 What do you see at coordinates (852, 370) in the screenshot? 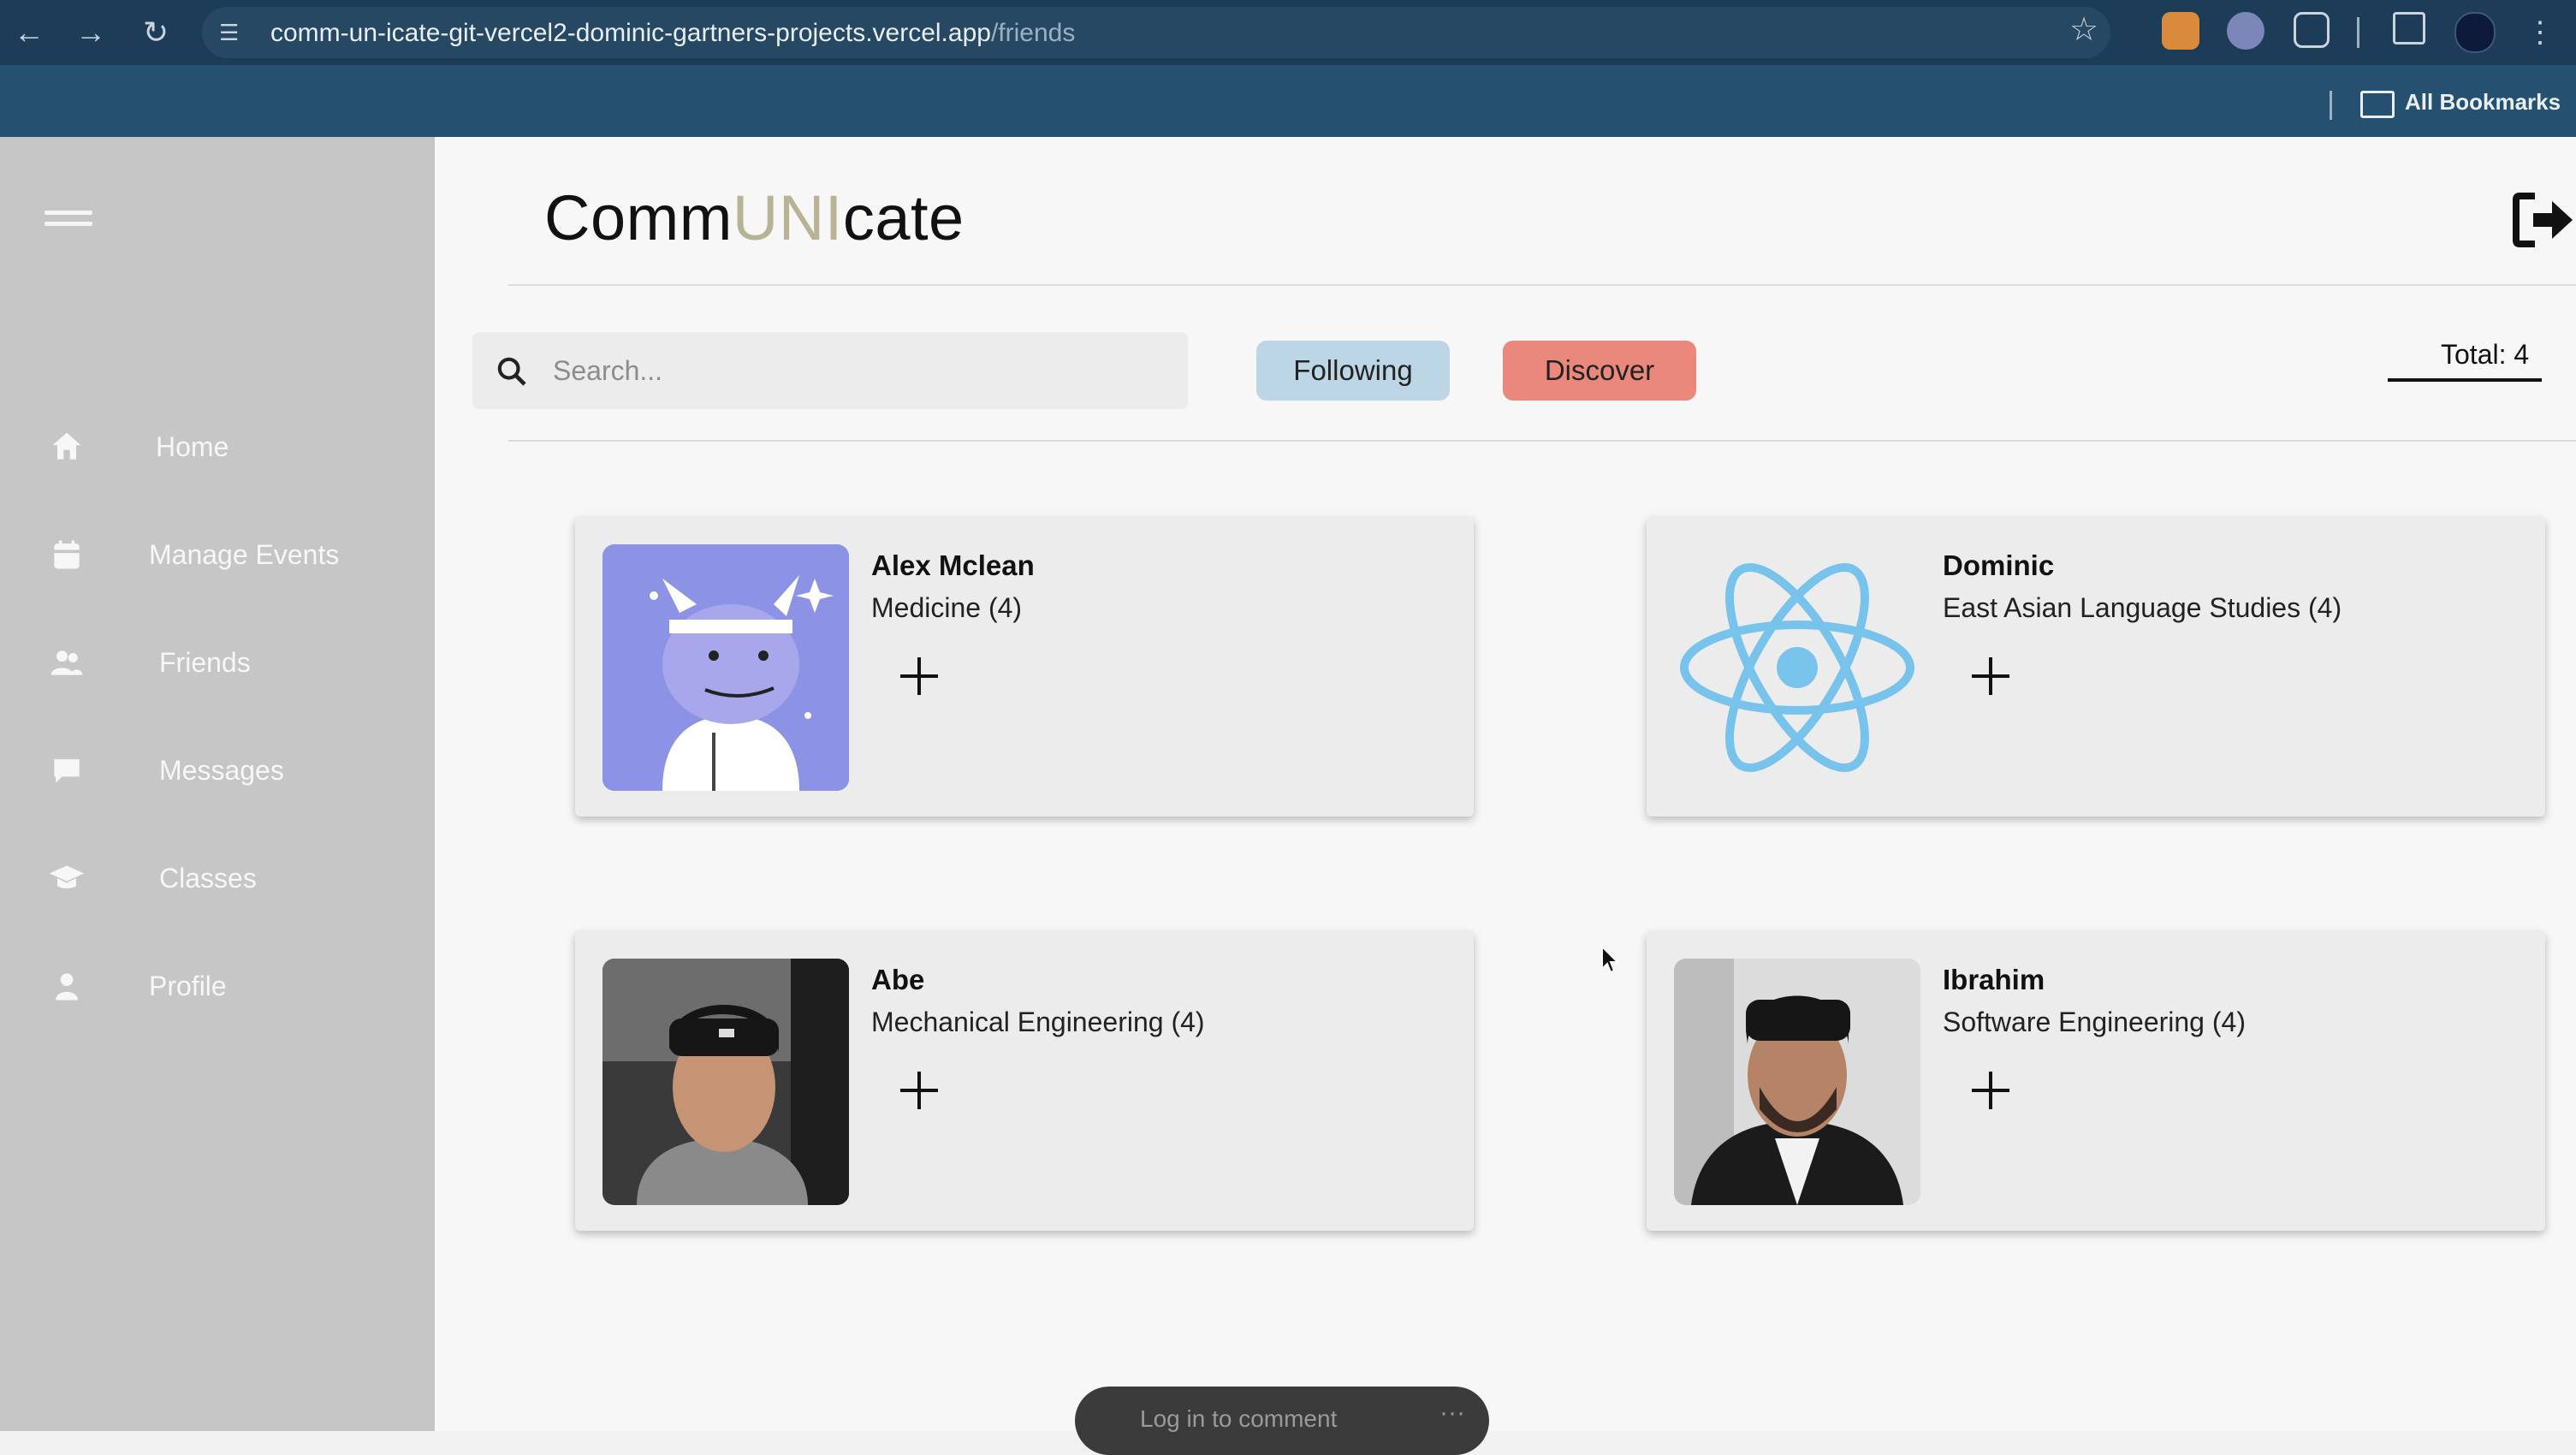
I see `search-input` at bounding box center [852, 370].